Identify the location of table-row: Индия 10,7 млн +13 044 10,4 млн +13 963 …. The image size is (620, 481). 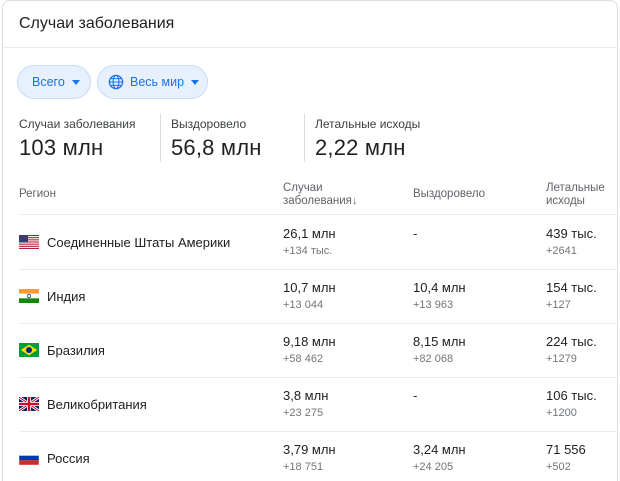
(310, 297).